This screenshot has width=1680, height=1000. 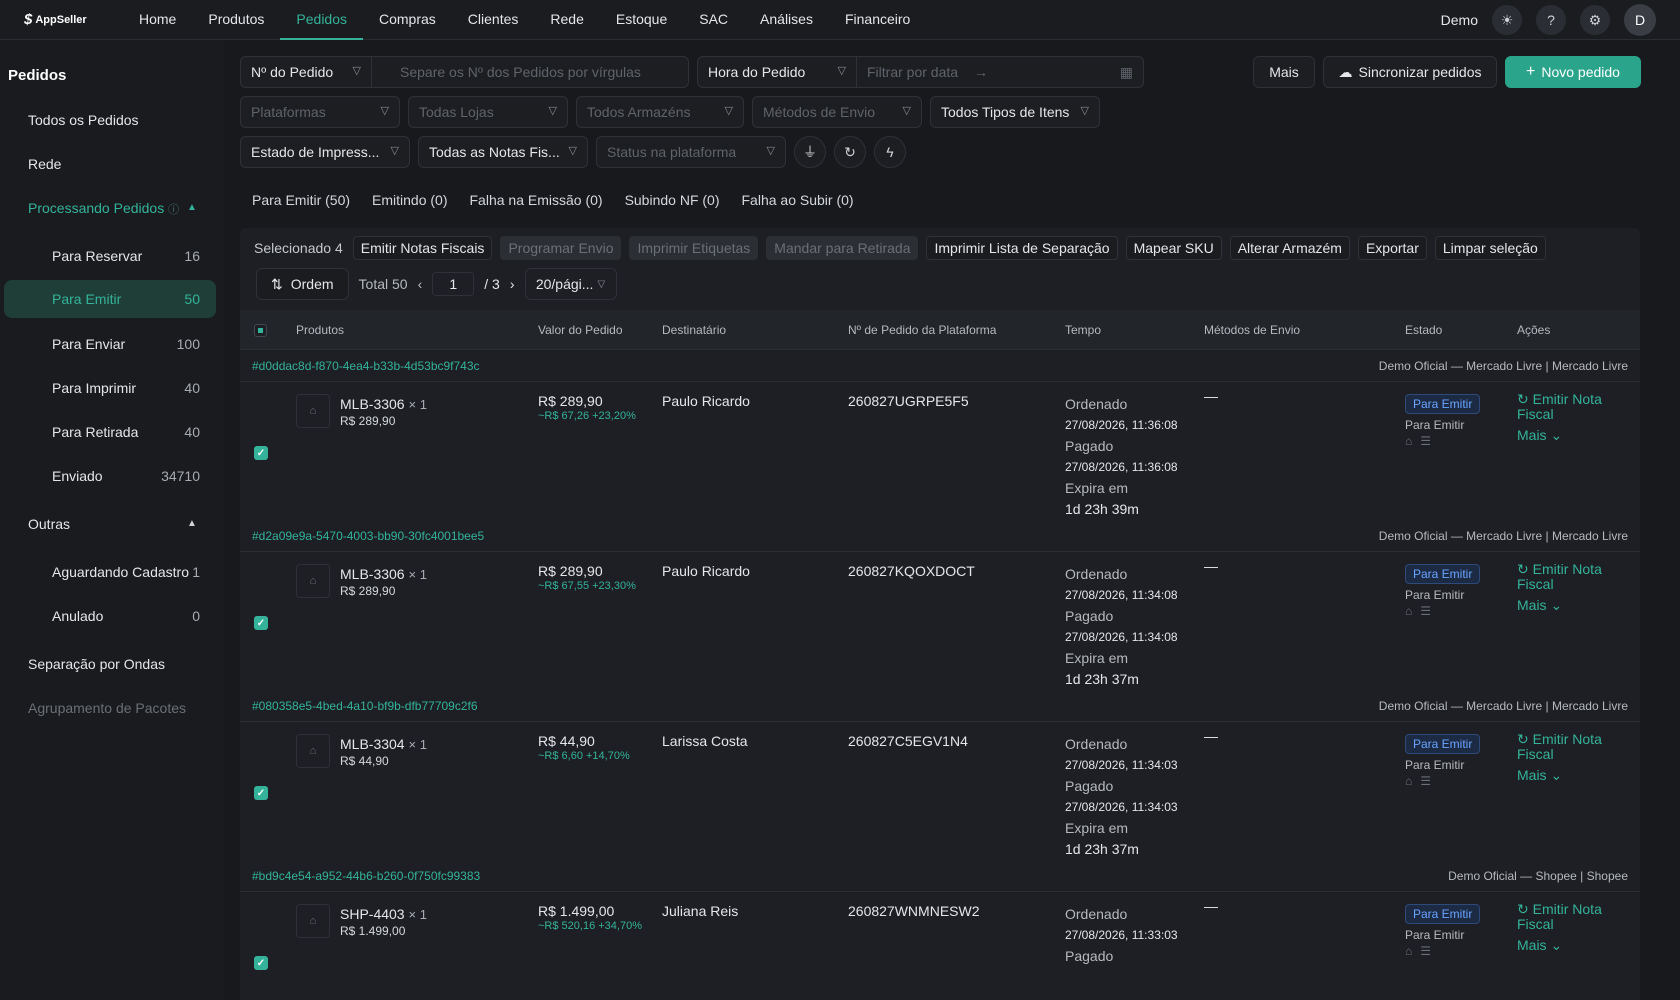 I want to click on send-pickup-button: Mandar para Retirada, so click(x=842, y=248).